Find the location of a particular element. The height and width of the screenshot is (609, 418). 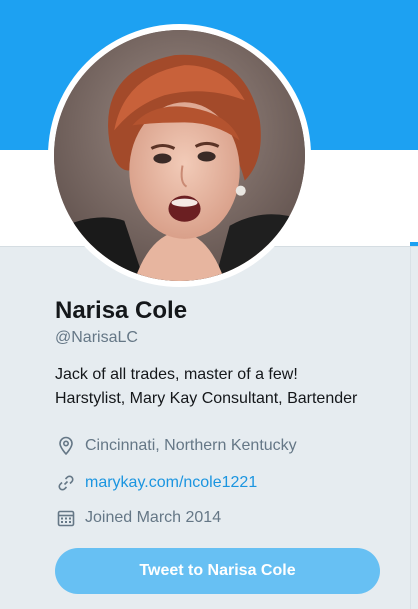

location-row: Cincinnati, Northern Kentucky is located at coordinates (176, 446).